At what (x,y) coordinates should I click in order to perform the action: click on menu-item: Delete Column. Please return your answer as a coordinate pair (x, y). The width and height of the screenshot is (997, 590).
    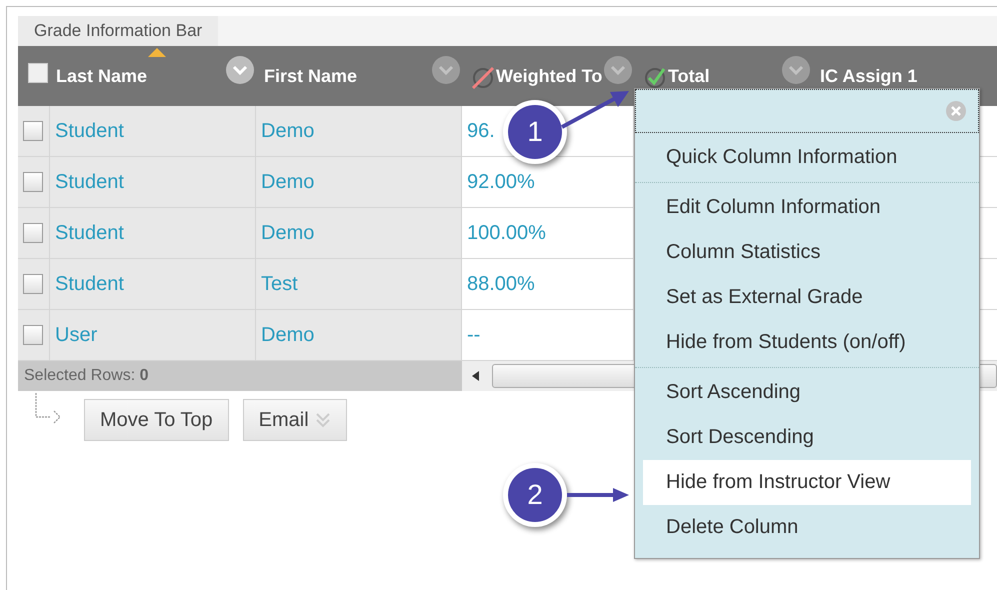
    Looking at the image, I should click on (807, 527).